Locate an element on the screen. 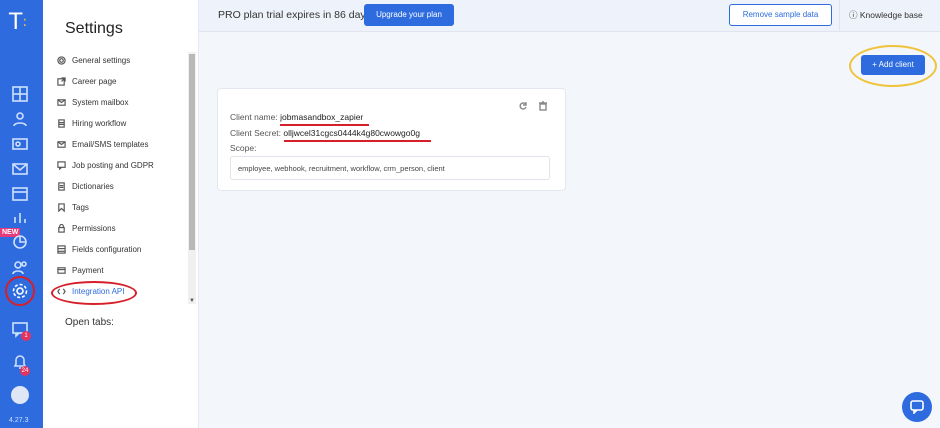  menu-item-tags: Tags is located at coordinates (73, 208).